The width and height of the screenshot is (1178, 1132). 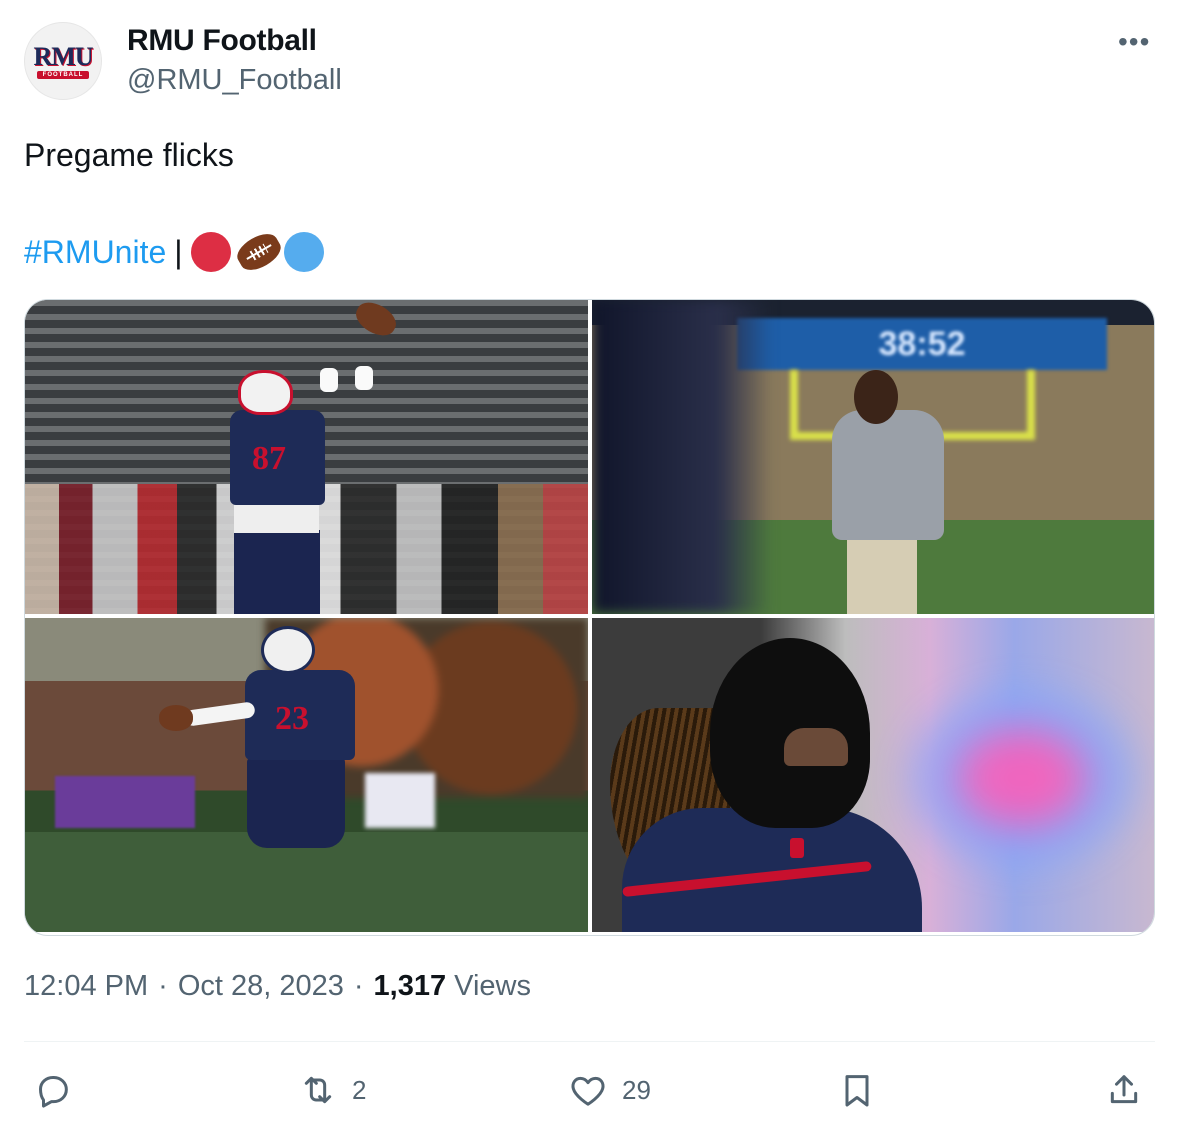 What do you see at coordinates (400, 800) in the screenshot?
I see `sign` at bounding box center [400, 800].